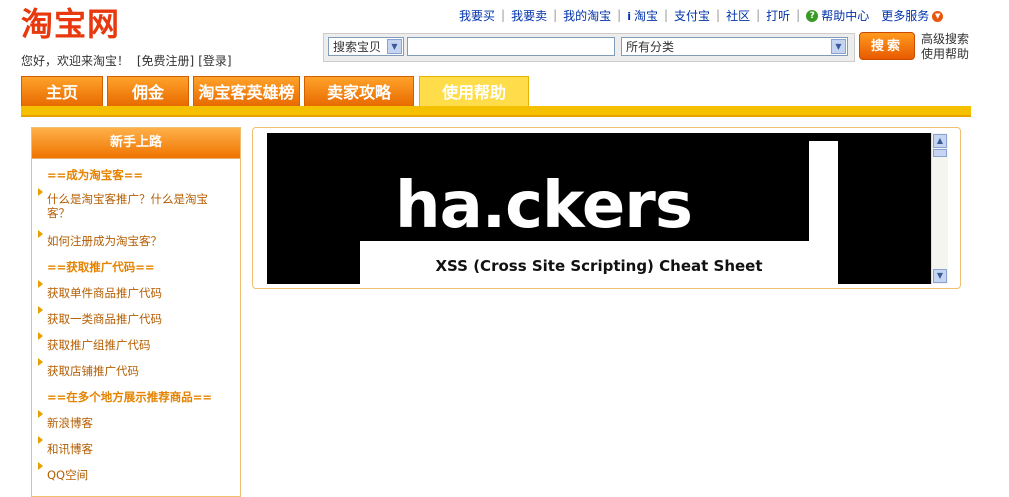 Image resolution: width=1009 pixels, height=497 pixels. What do you see at coordinates (587, 15) in the screenshot?
I see `top-link-my-taobao: 我的淘宝` at bounding box center [587, 15].